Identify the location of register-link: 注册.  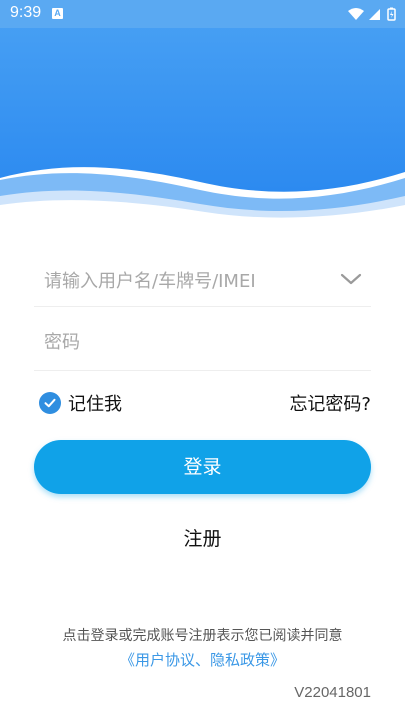
(202, 537).